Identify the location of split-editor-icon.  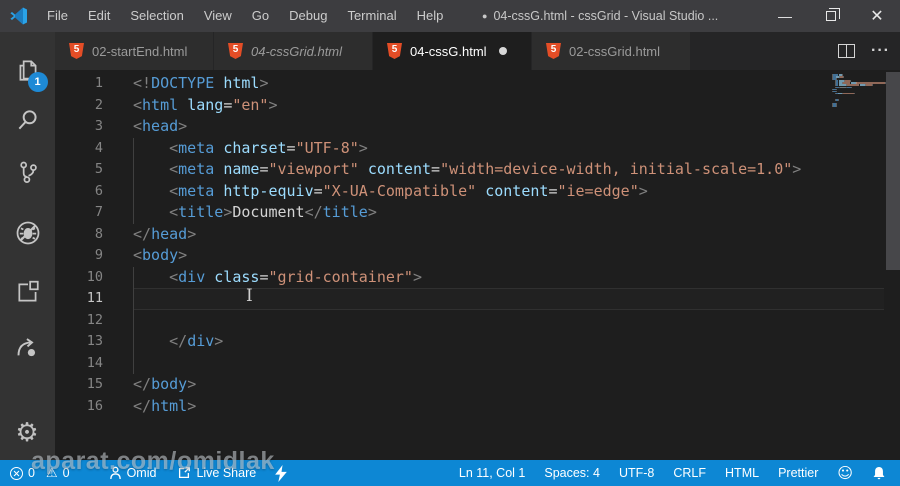
(847, 51).